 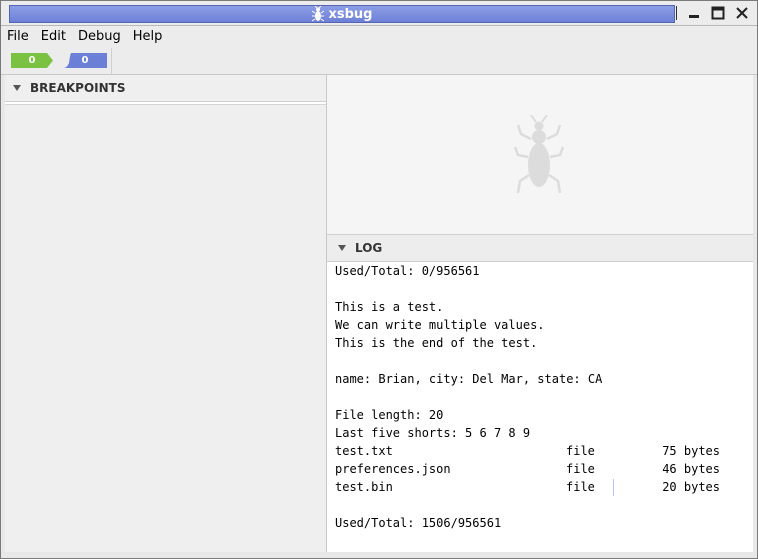 I want to click on minimize-icon, so click(x=694, y=13).